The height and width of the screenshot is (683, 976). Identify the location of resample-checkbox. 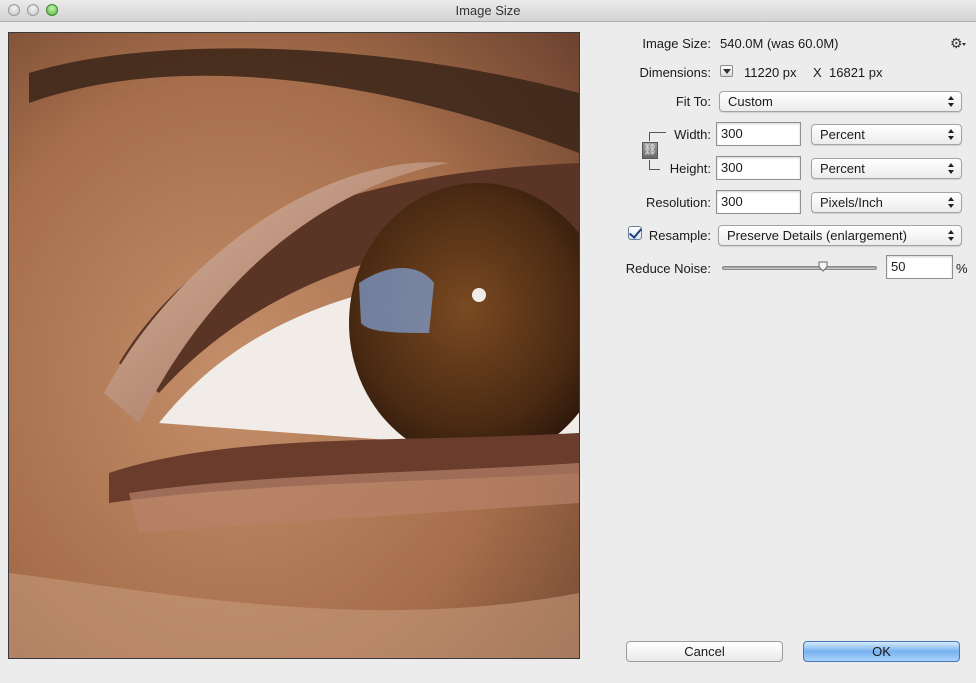
(635, 233).